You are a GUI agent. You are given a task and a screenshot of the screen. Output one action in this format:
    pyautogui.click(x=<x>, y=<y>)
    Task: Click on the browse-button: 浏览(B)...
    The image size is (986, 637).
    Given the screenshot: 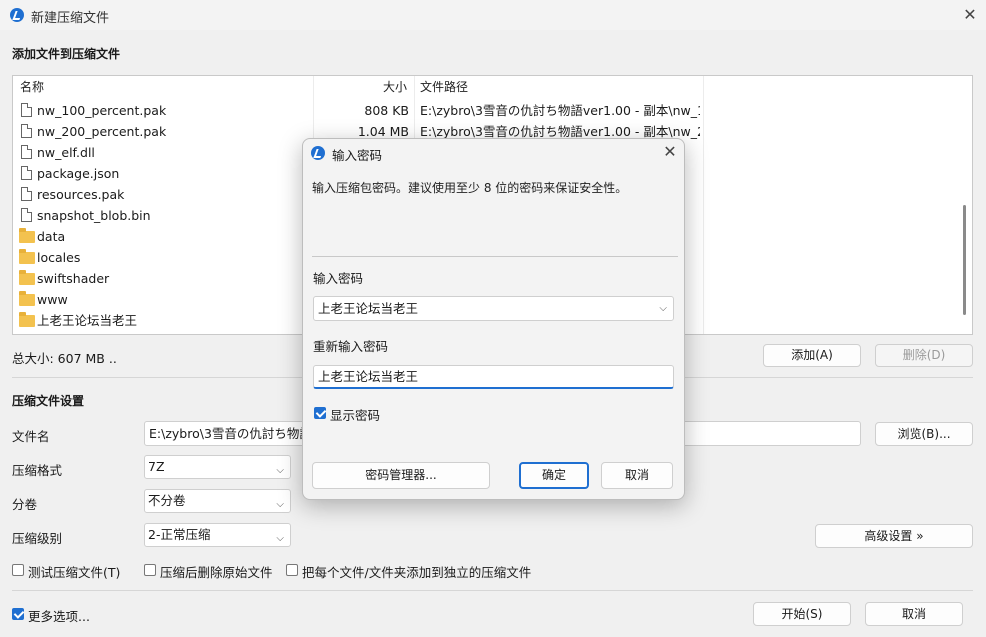 What is the action you would take?
    pyautogui.click(x=924, y=434)
    